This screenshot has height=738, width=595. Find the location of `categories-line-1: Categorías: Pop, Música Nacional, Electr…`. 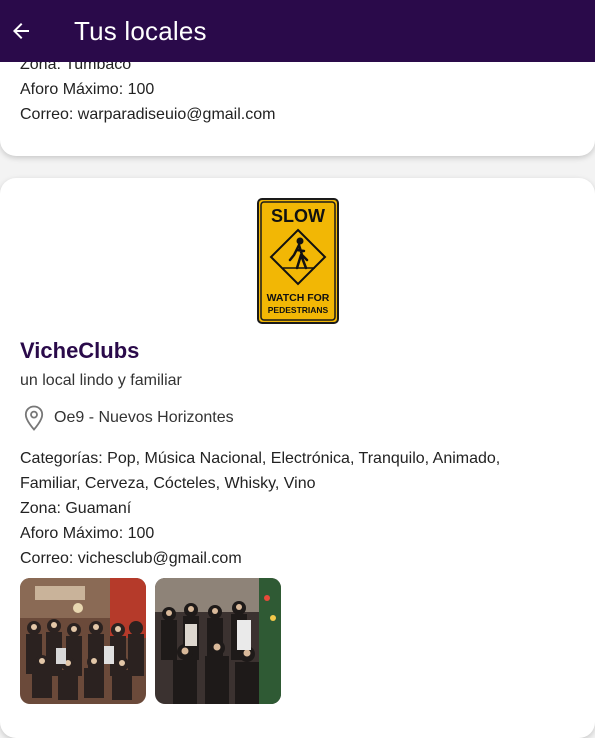

categories-line-1: Categorías: Pop, Música Nacional, Electr… is located at coordinates (260, 458).